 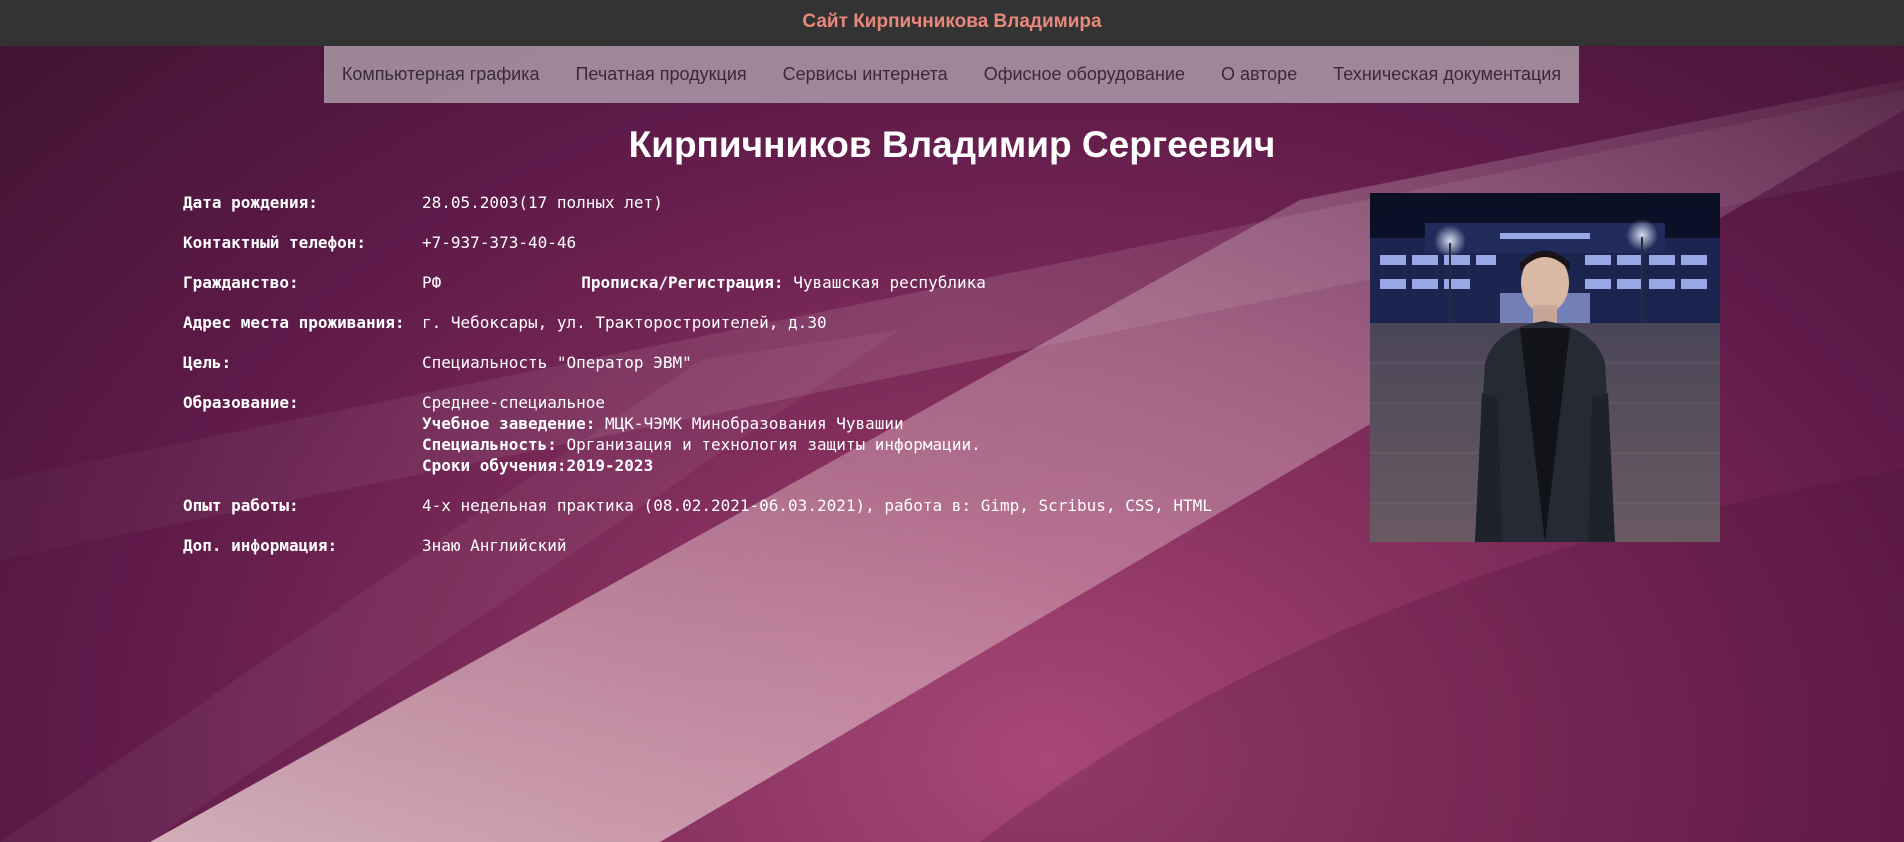 I want to click on institution-label: Учебное заведение:, so click(x=509, y=423).